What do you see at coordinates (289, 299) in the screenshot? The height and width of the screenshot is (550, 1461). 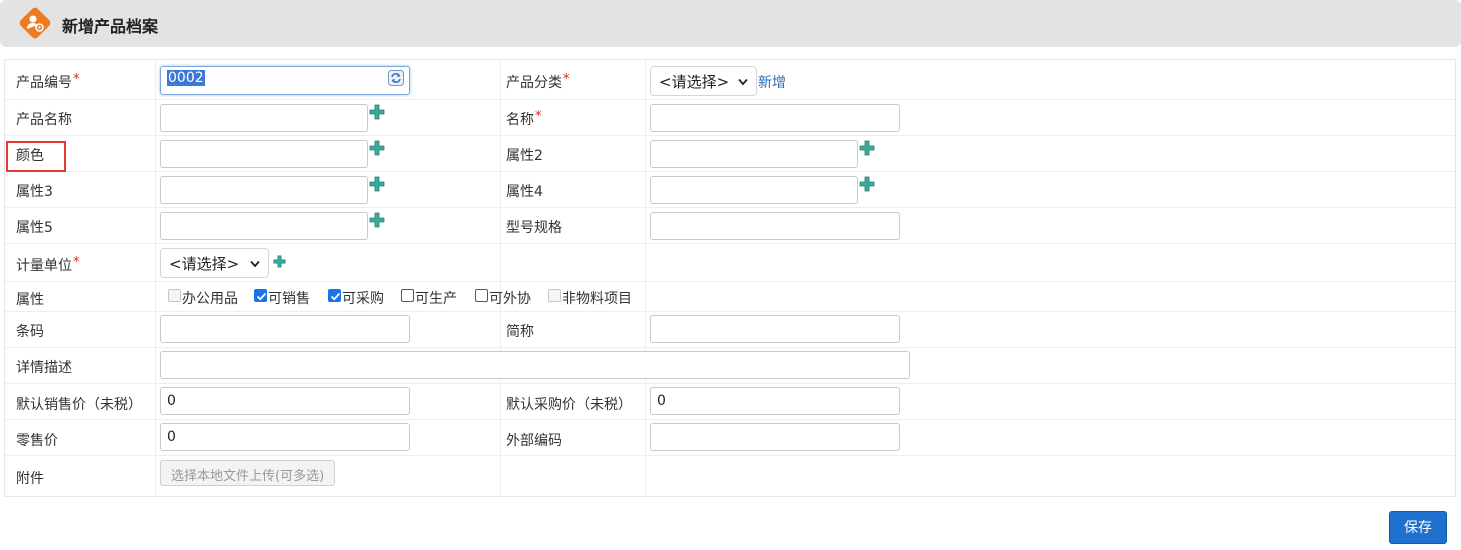 I see `sellable-label: 可销售` at bounding box center [289, 299].